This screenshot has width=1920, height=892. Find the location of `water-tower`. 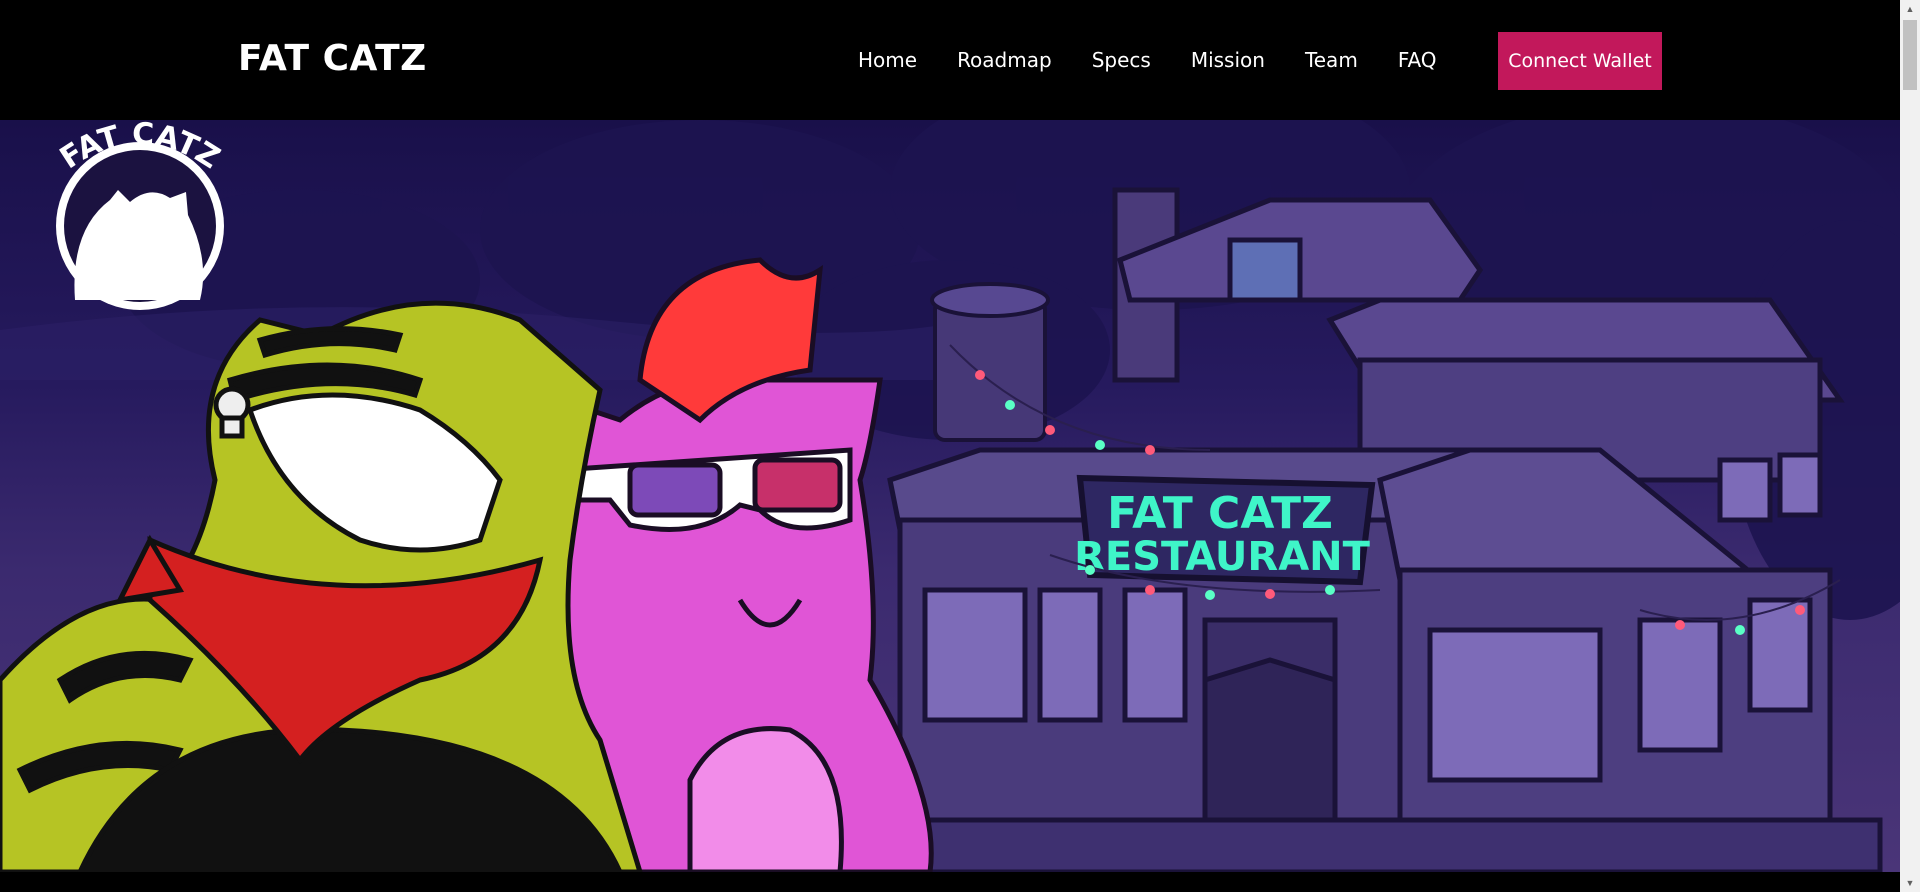

water-tower is located at coordinates (990, 362).